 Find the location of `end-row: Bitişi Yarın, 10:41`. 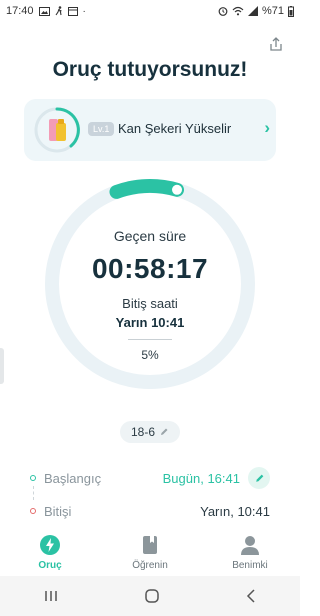

end-row: Bitişi Yarın, 10:41 is located at coordinates (150, 511).